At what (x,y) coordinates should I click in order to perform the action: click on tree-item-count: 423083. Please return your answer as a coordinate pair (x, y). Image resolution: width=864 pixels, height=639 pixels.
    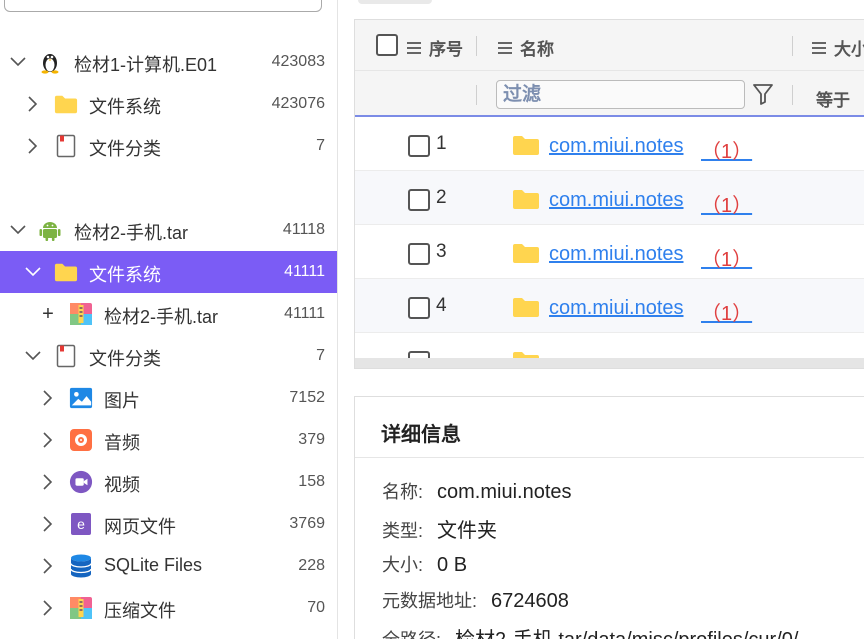
    Looking at the image, I should click on (298, 61).